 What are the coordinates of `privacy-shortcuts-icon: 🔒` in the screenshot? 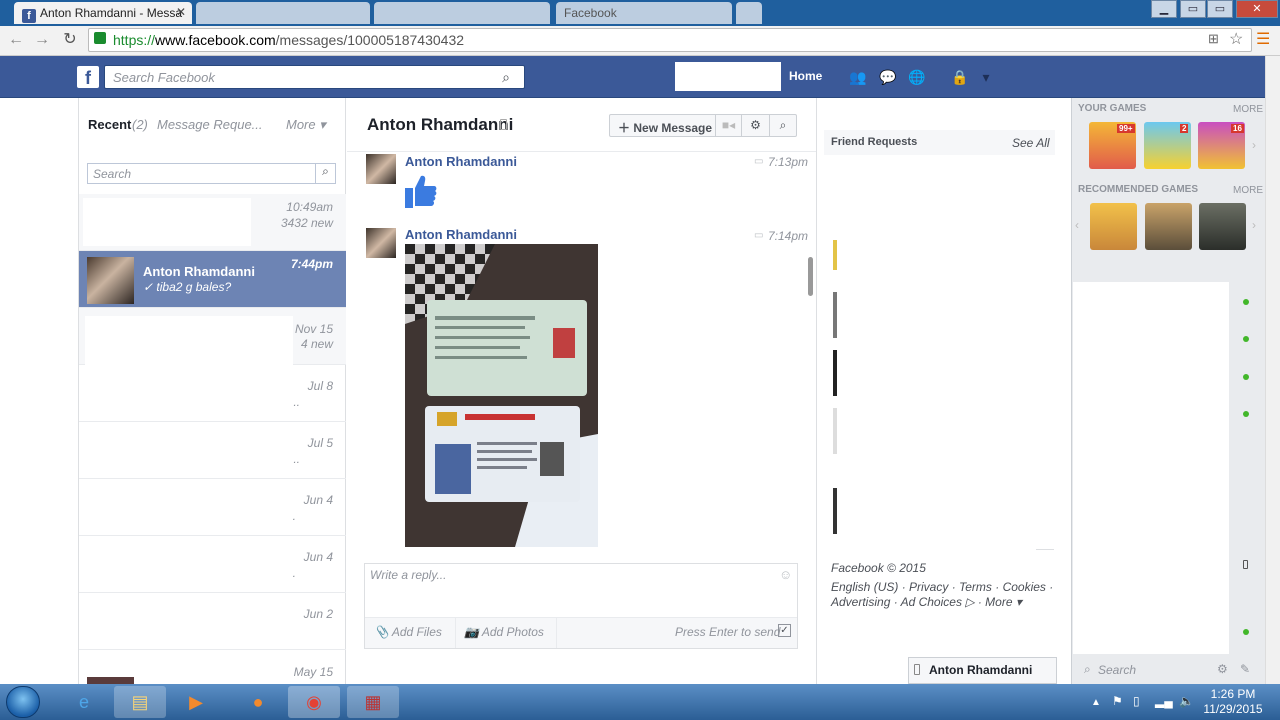 It's located at (960, 77).